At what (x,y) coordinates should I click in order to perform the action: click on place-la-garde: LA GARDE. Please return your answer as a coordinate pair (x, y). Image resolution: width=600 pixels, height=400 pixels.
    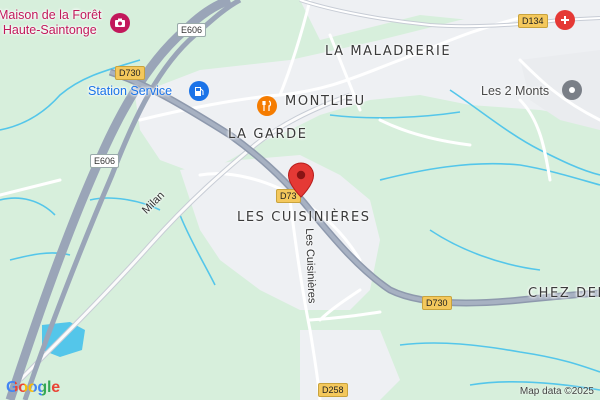
    Looking at the image, I should click on (268, 134).